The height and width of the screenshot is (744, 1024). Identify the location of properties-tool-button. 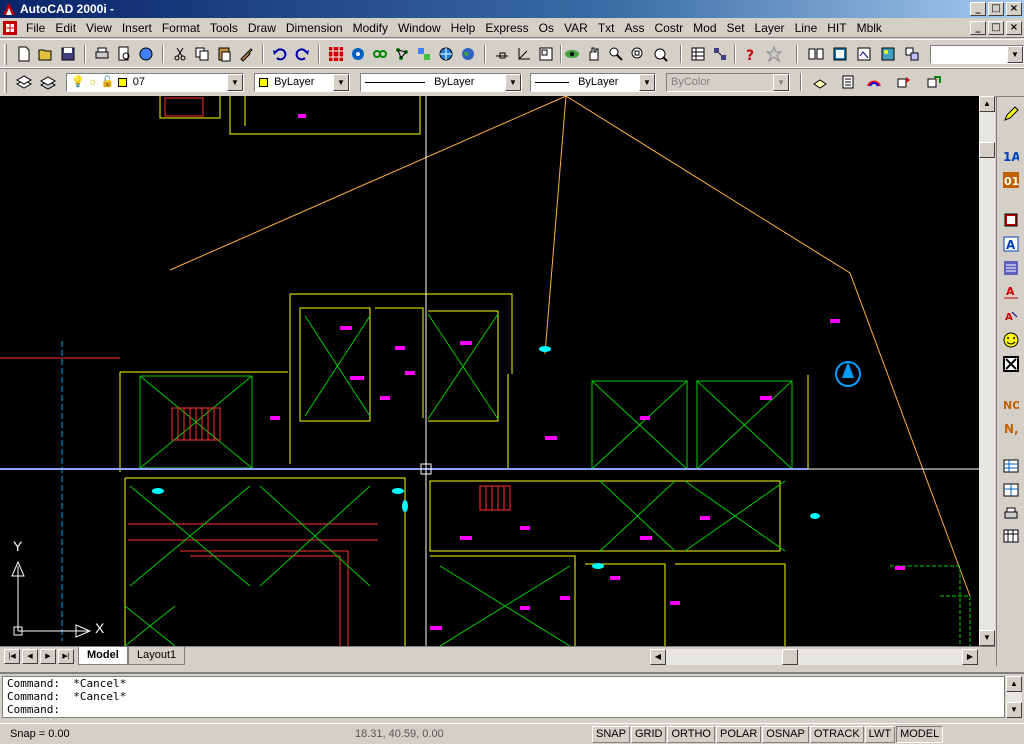
(424, 54).